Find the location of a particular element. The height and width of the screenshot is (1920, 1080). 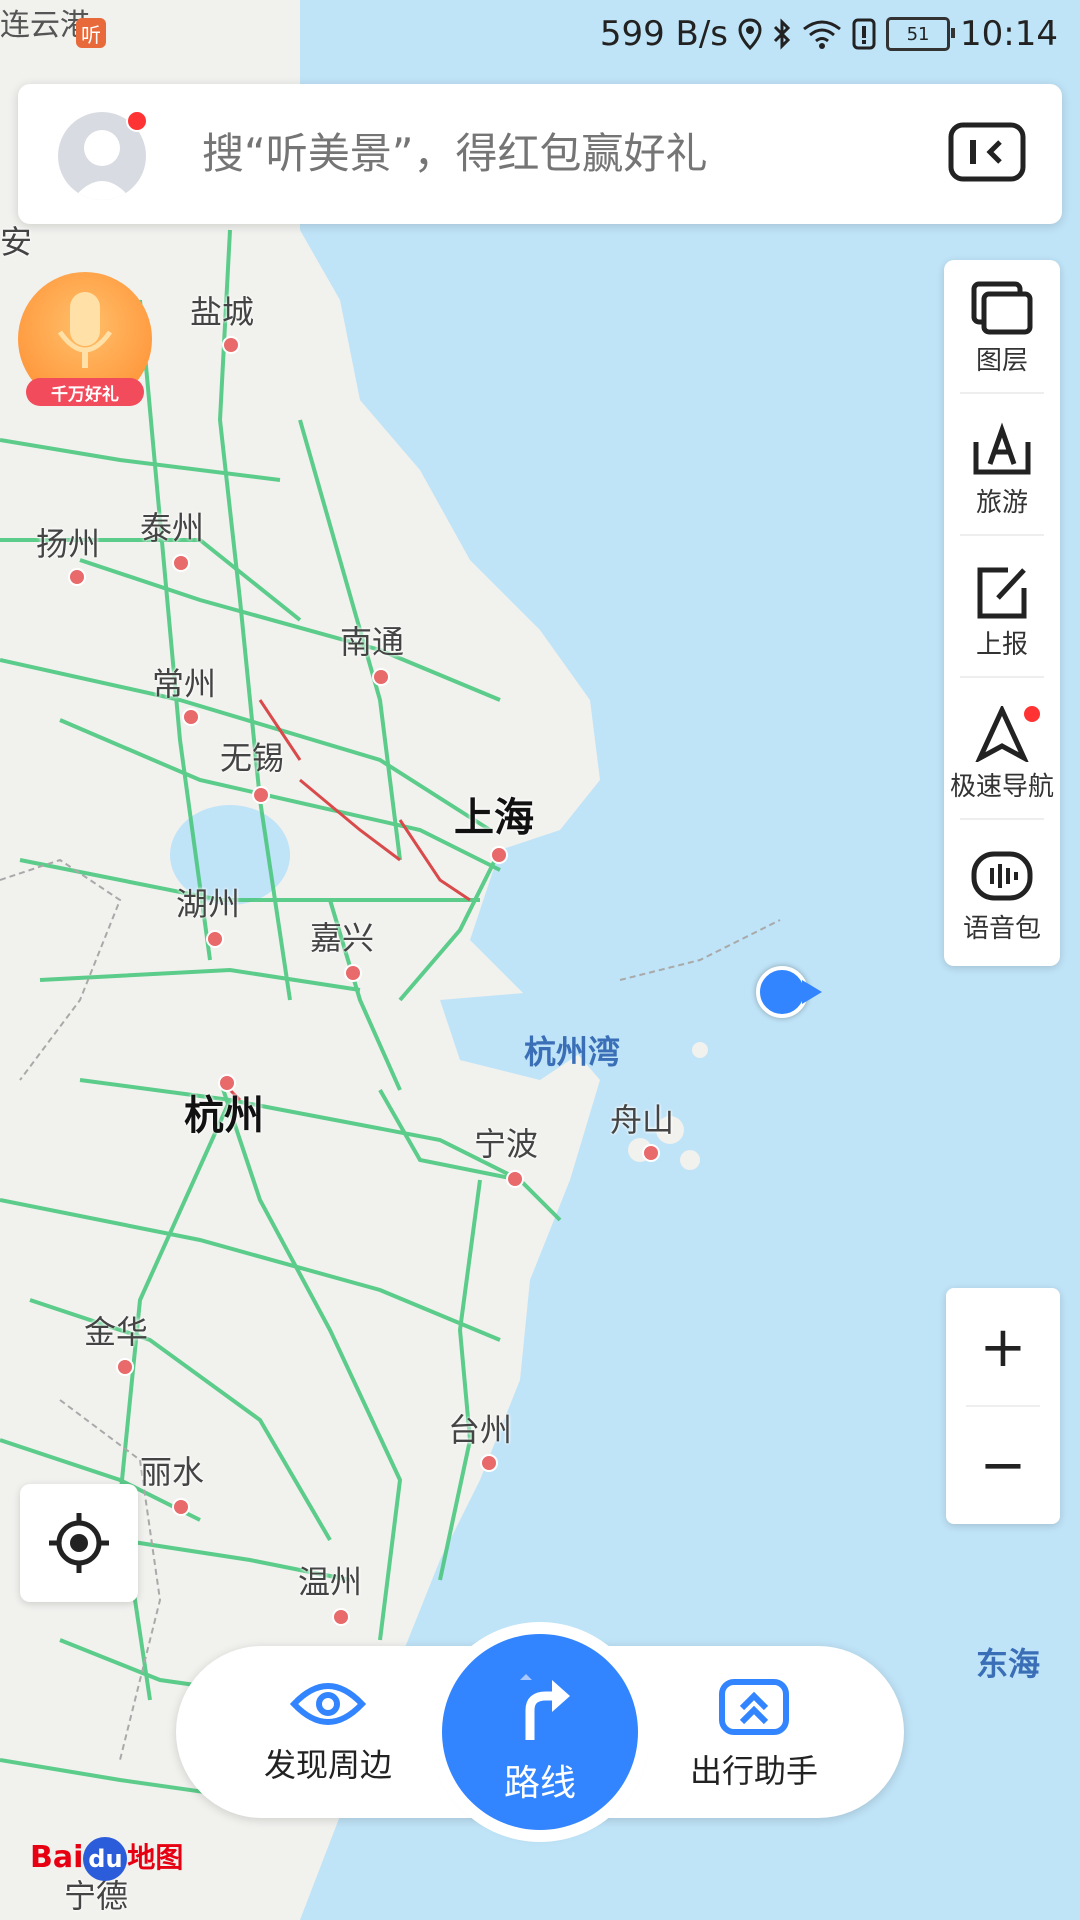

zoom-out-button: − is located at coordinates (1003, 1465).